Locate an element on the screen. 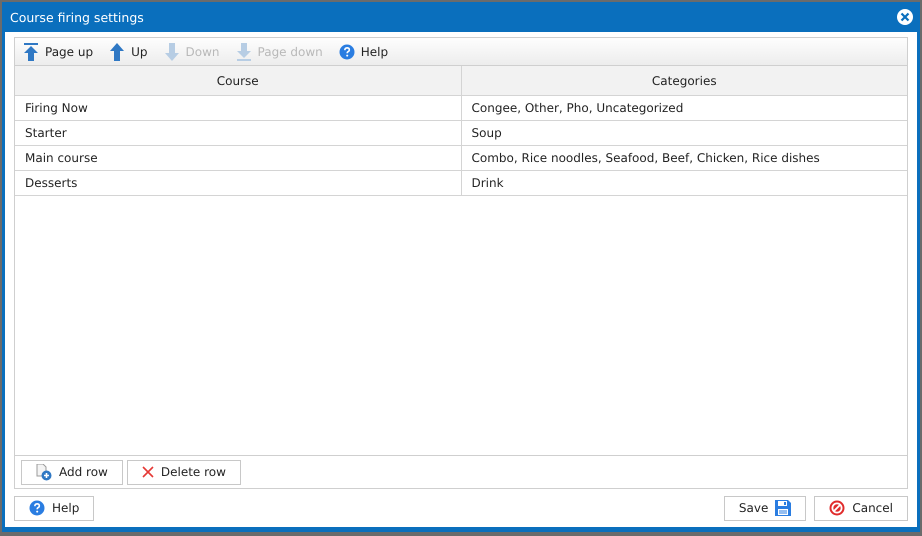 The image size is (922, 536). table-cell: Main course is located at coordinates (238, 158).